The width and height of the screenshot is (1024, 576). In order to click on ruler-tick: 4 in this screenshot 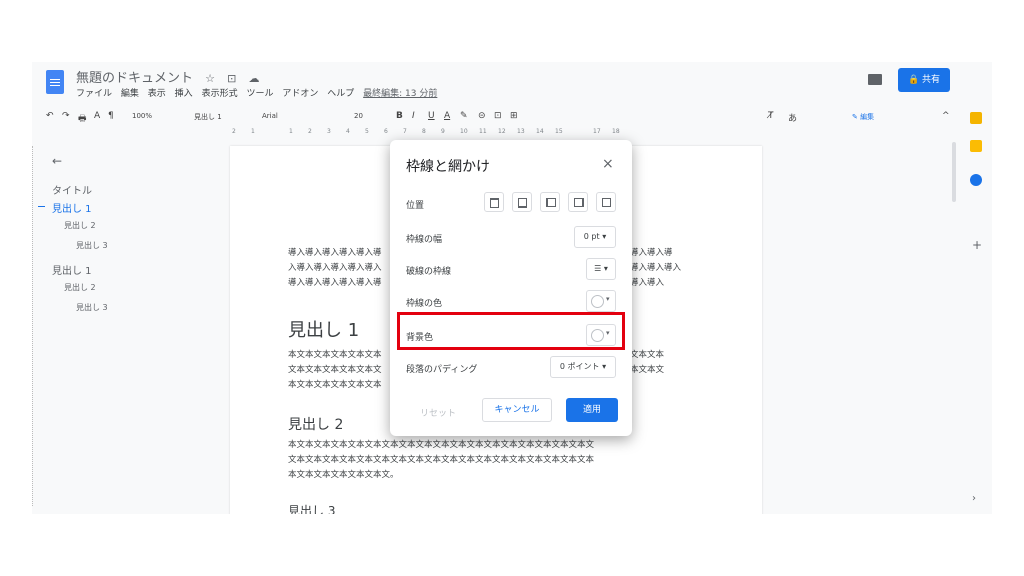, I will do `click(348, 131)`.